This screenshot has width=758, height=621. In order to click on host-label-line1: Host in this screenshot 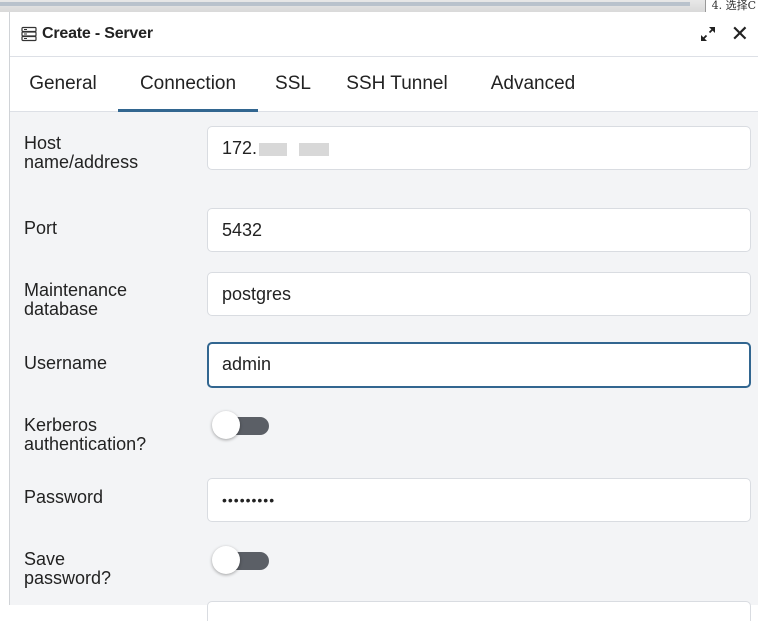, I will do `click(43, 143)`.